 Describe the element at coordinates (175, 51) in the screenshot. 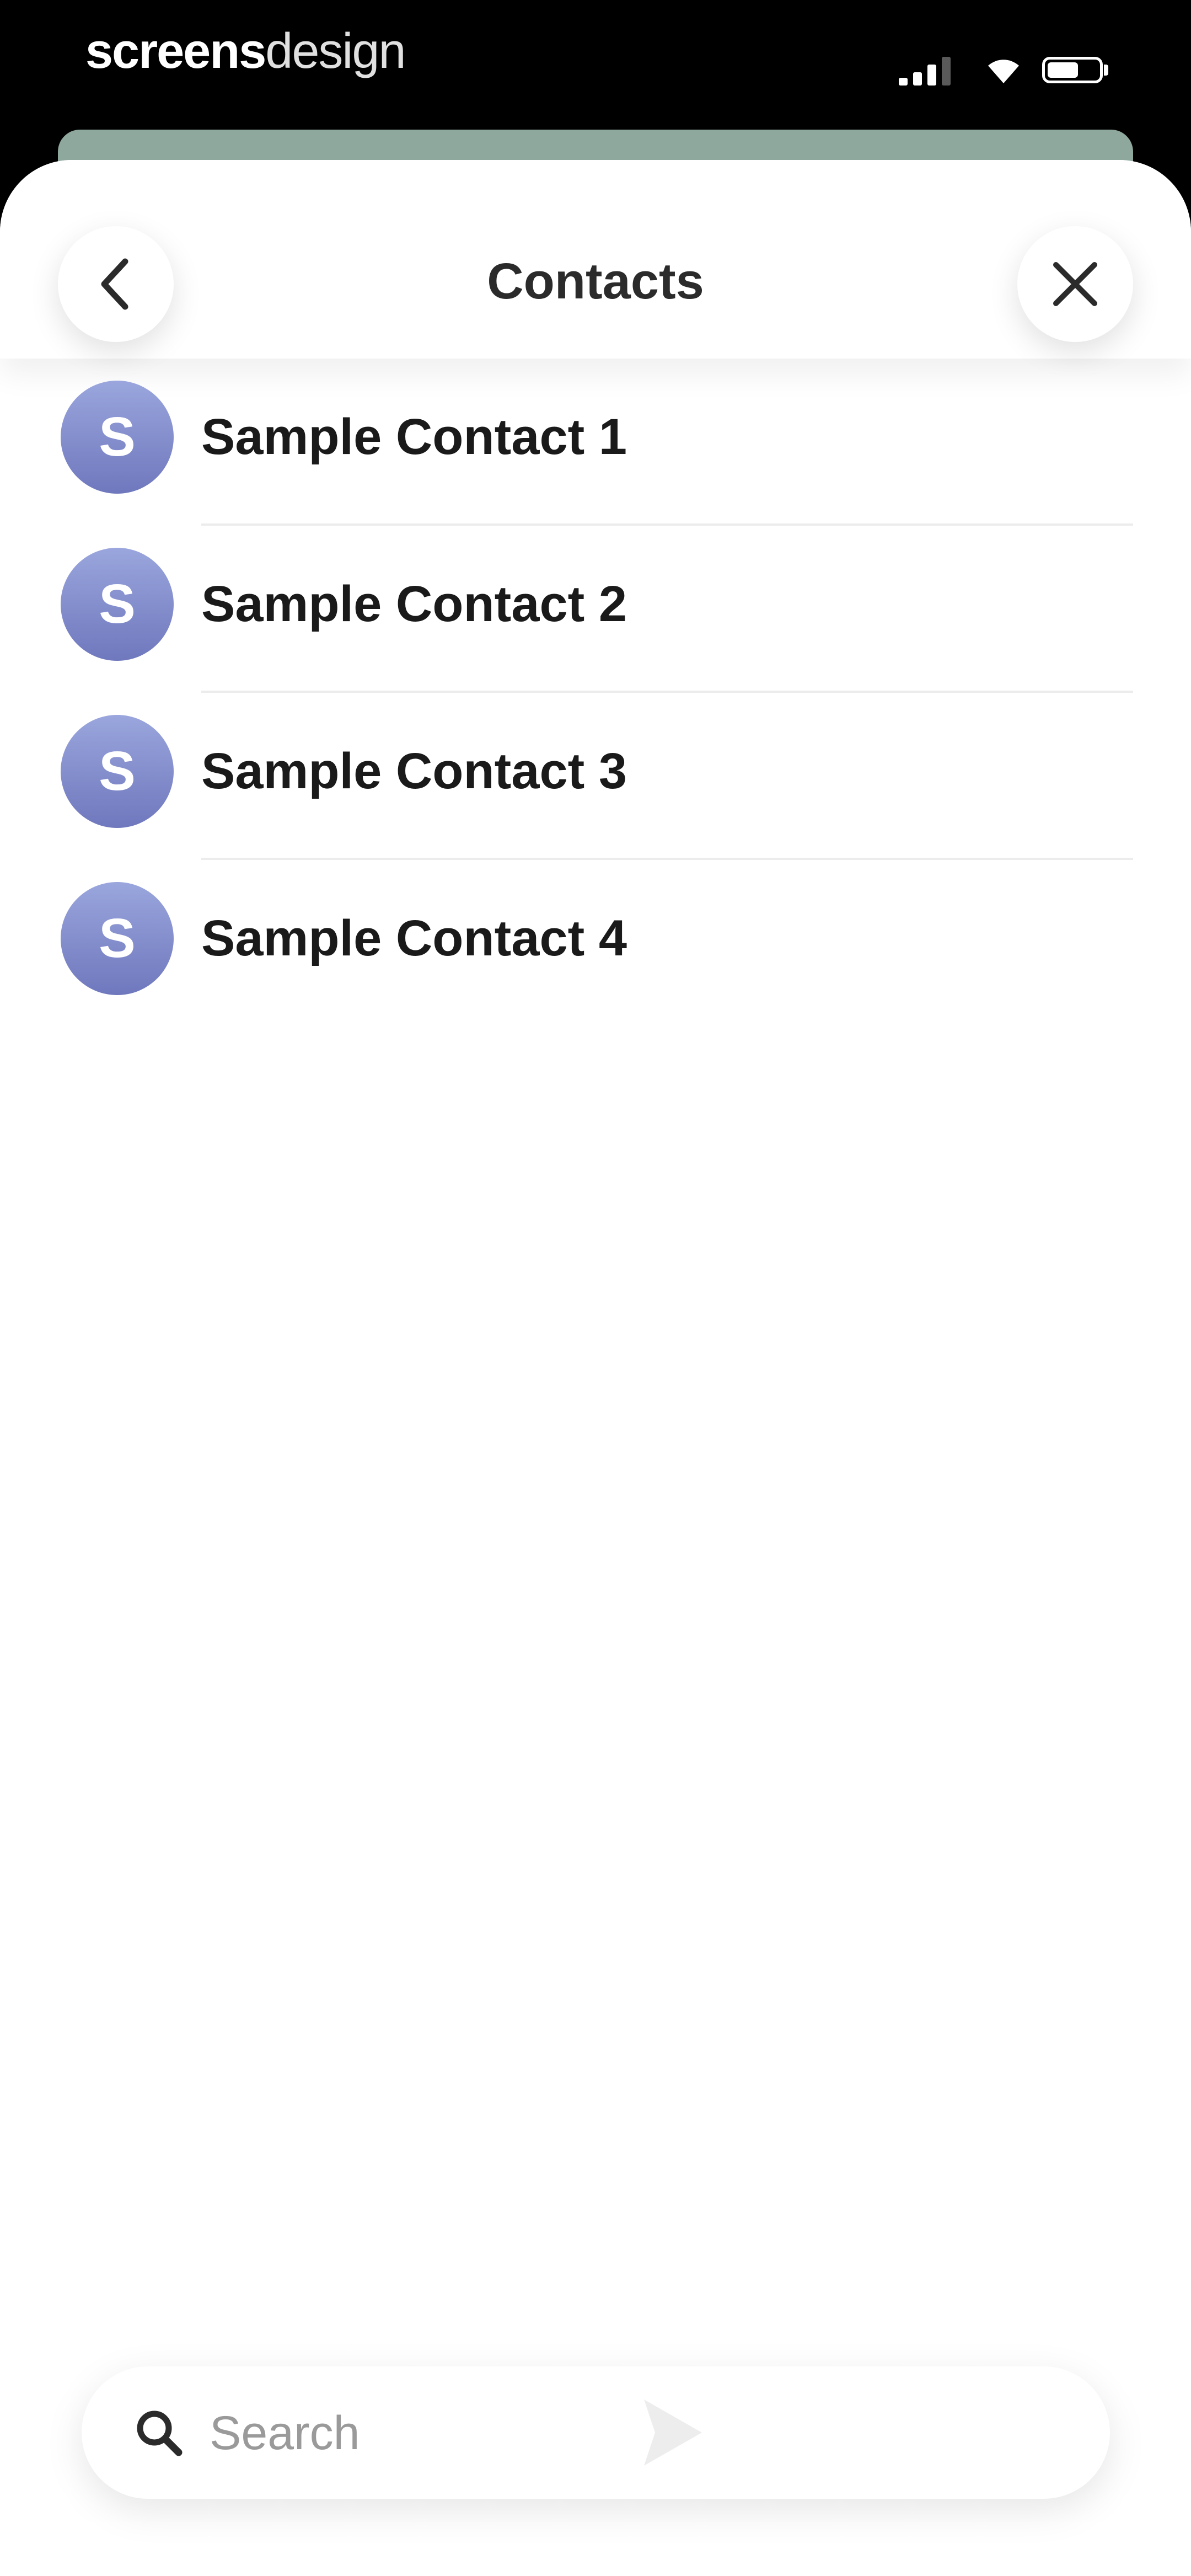

I see `brand-logo-bold: screens` at that location.